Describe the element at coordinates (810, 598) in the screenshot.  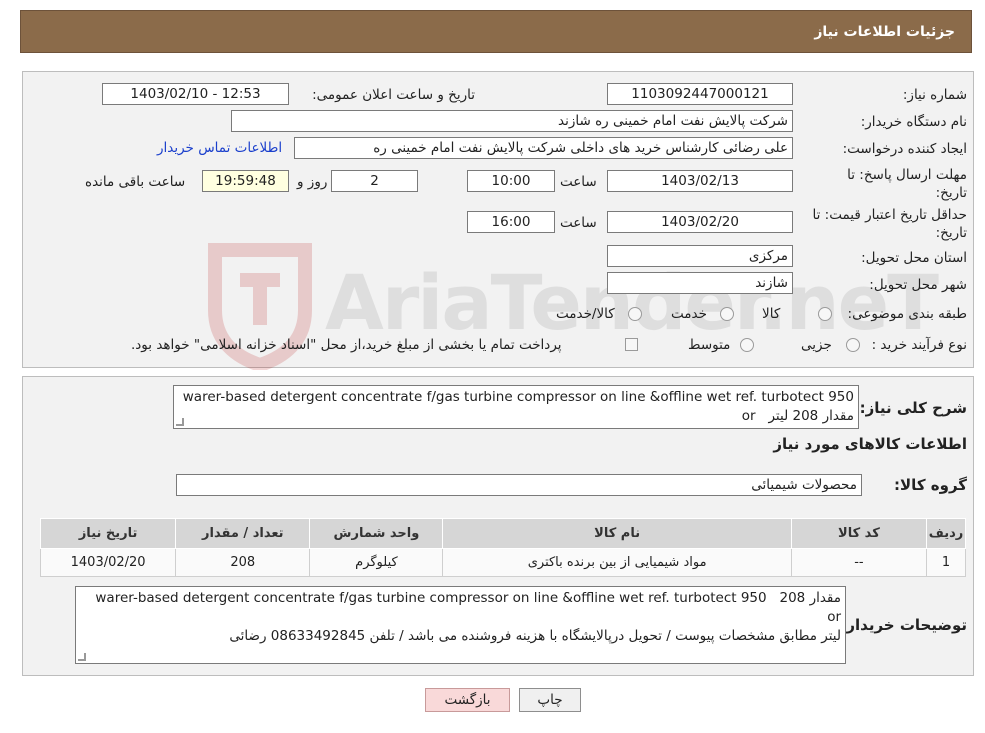
I see `buyer-notes-line1-rtl: مقدار 208` at that location.